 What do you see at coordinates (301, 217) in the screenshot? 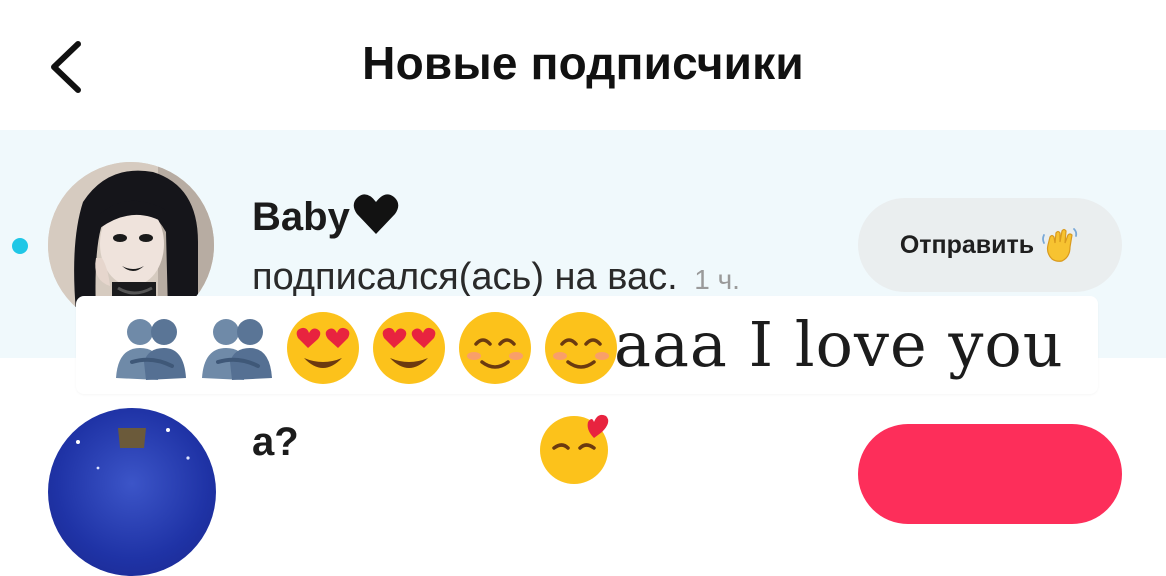
I see `username-text: Baby` at bounding box center [301, 217].